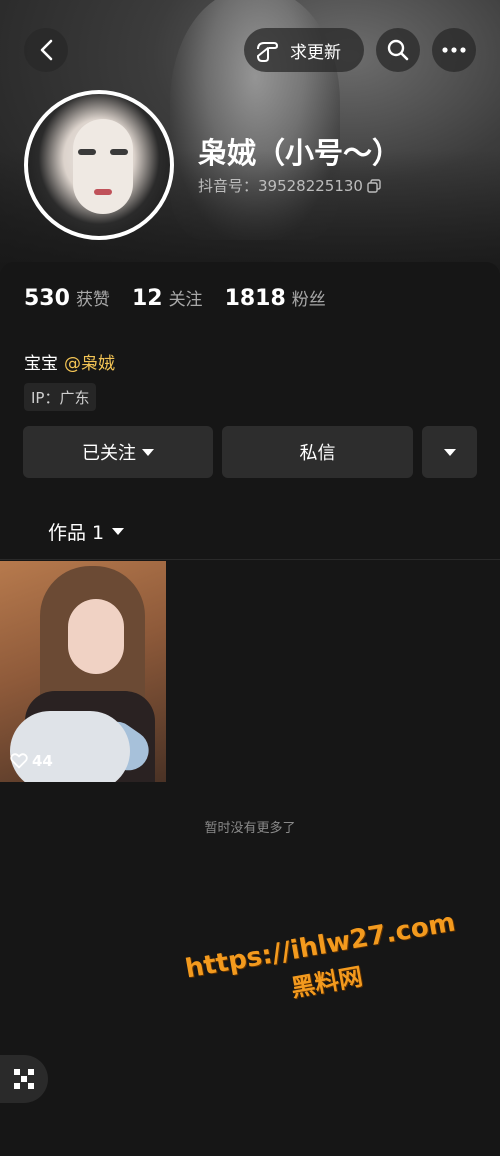  I want to click on message-label: 私信, so click(317, 453).